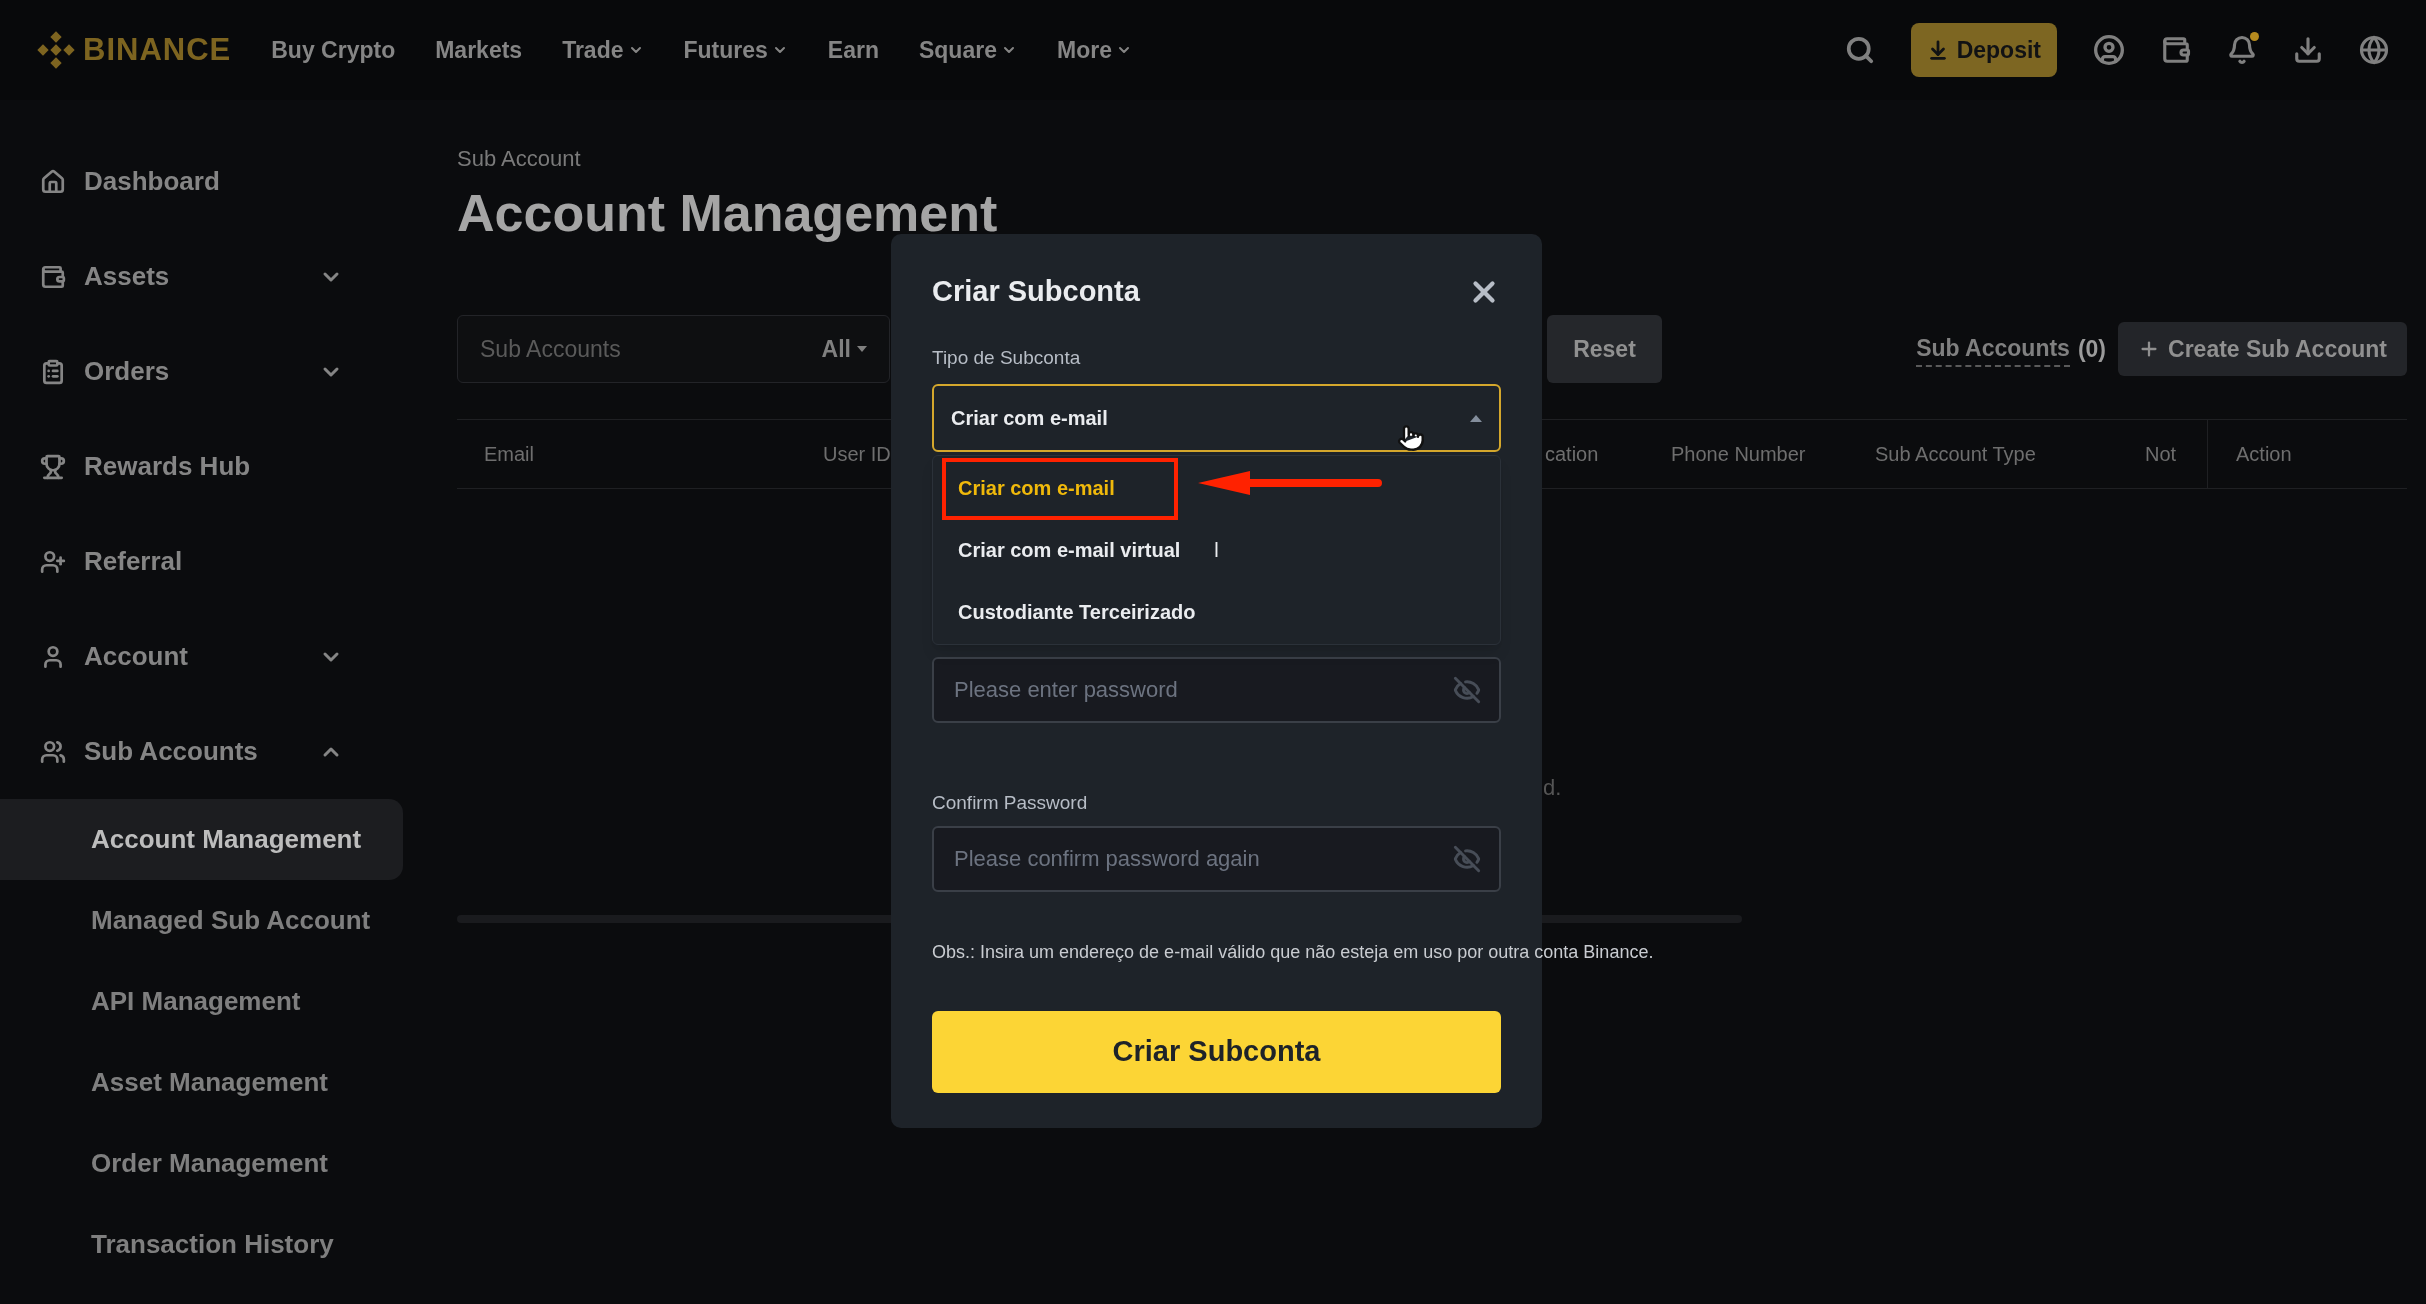  I want to click on dropdown-option: Criar com e-mail virtual, so click(1069, 550).